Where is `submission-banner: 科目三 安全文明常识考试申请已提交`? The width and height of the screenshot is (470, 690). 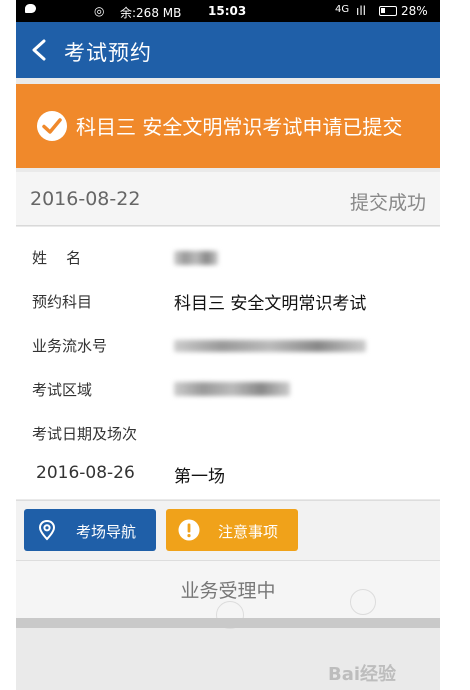 submission-banner: 科目三 安全文明常识考试申请已提交 is located at coordinates (228, 126).